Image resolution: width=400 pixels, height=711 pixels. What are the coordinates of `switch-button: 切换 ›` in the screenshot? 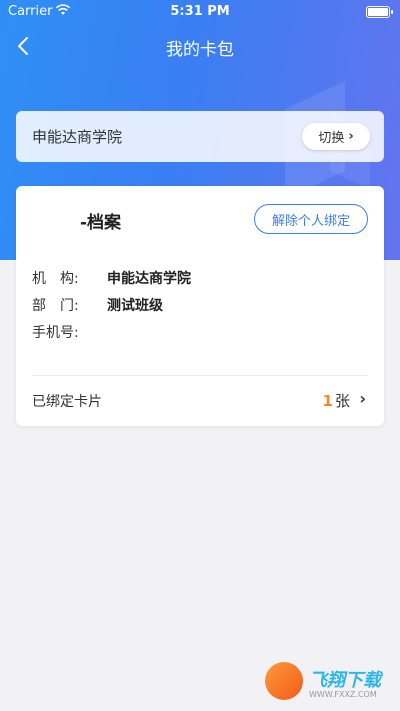 It's located at (336, 136).